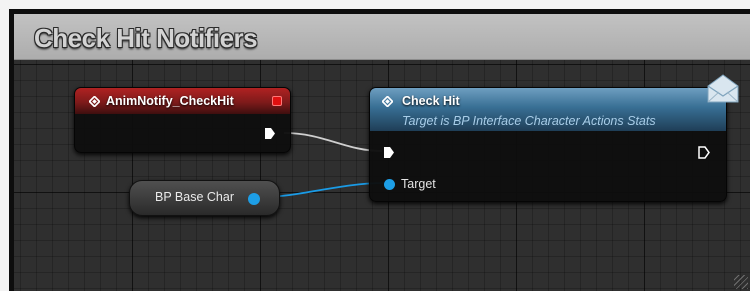 This screenshot has height=291, width=750. Describe the element at coordinates (194, 197) in the screenshot. I see `variable-node-label: BP Base Char` at that location.